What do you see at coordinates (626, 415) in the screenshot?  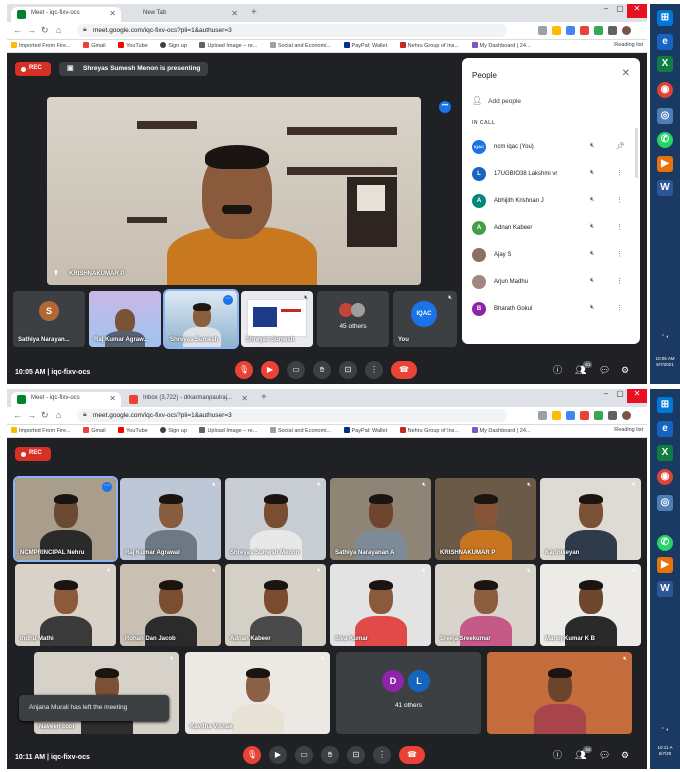 I see `profile-avatar` at bounding box center [626, 415].